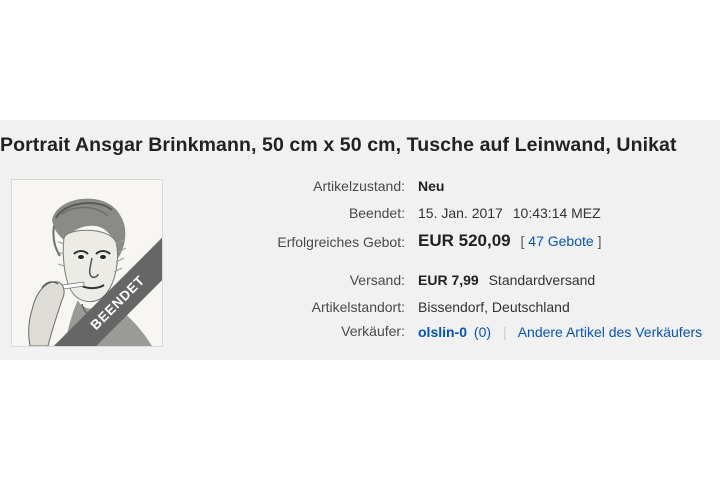 The width and height of the screenshot is (720, 480). What do you see at coordinates (442, 332) in the screenshot?
I see `seller-name-link: olslin-0` at bounding box center [442, 332].